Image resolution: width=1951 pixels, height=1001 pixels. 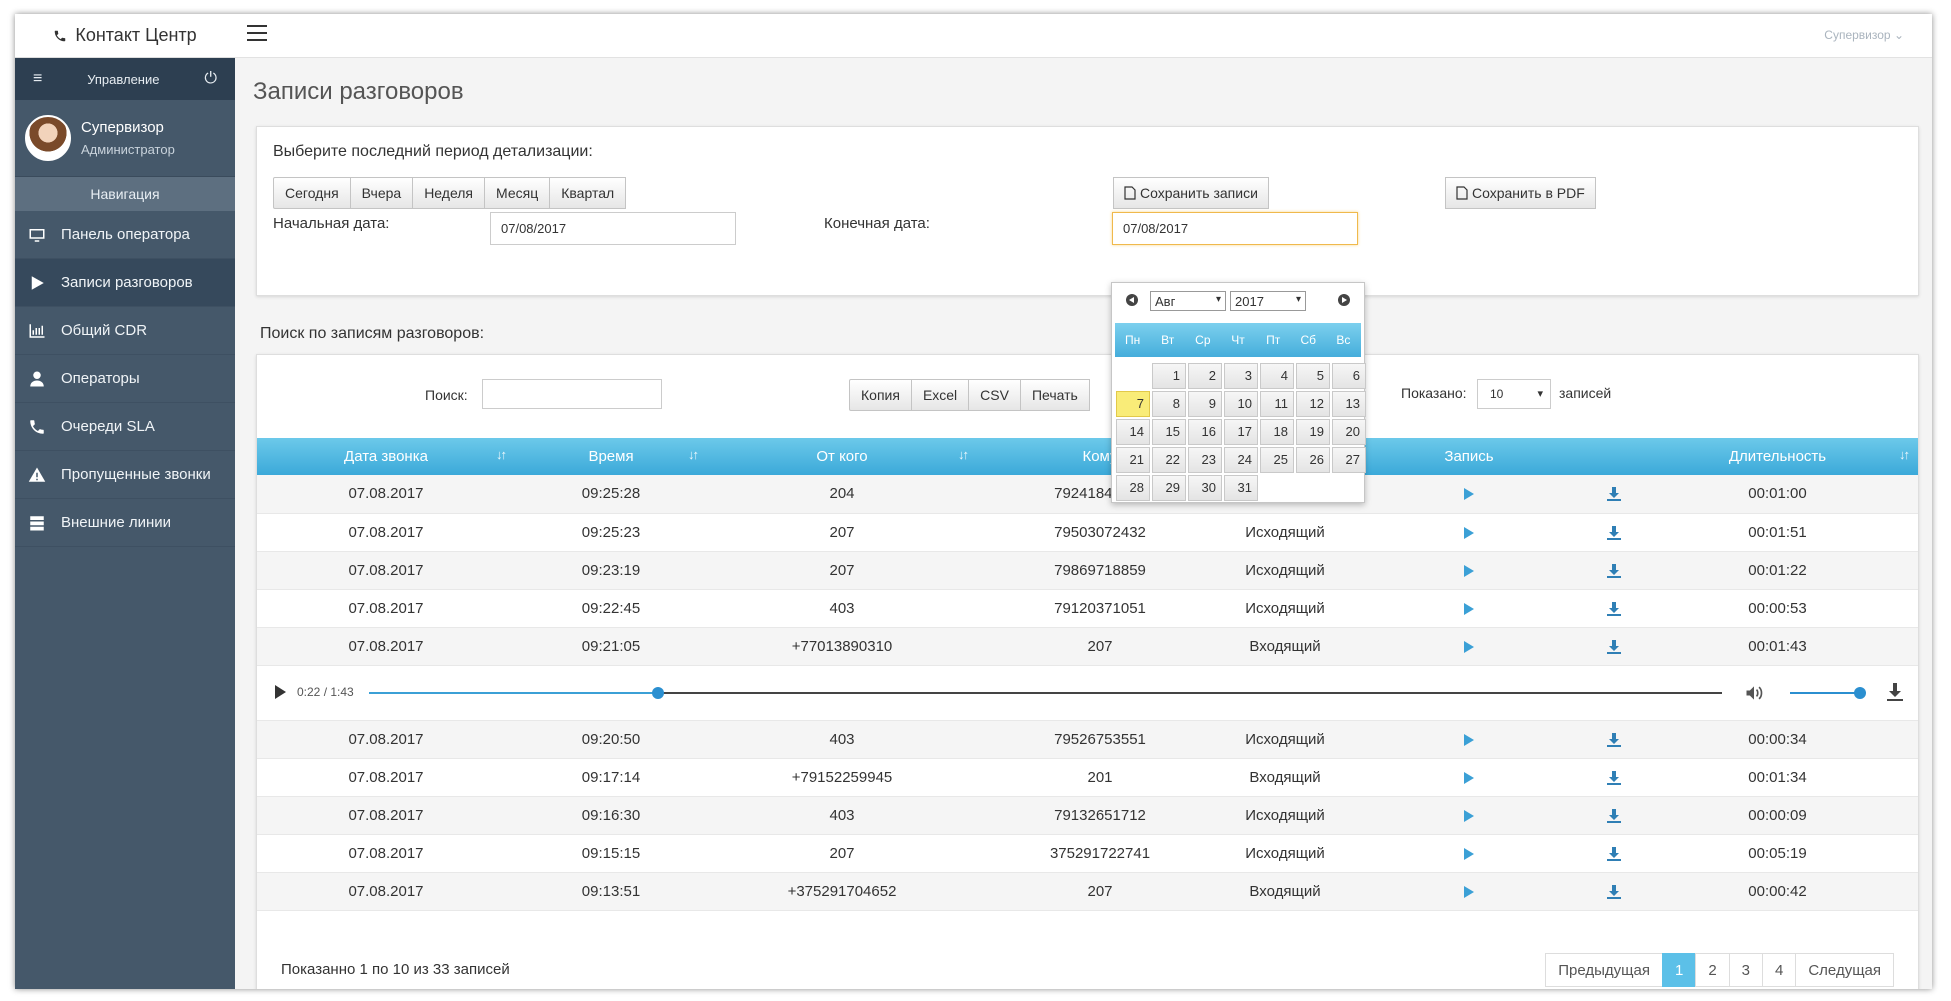 I want to click on hamburger-icon, so click(x=257, y=33).